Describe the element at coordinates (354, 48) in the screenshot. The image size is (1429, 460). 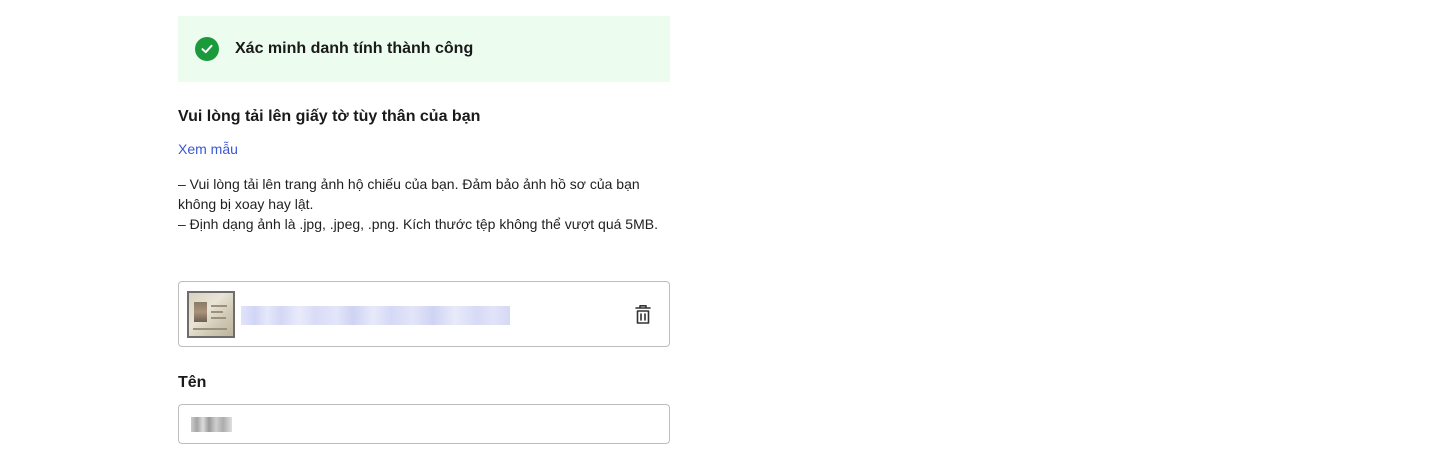
I see `success-message: Xác minh danh tính thành công` at that location.